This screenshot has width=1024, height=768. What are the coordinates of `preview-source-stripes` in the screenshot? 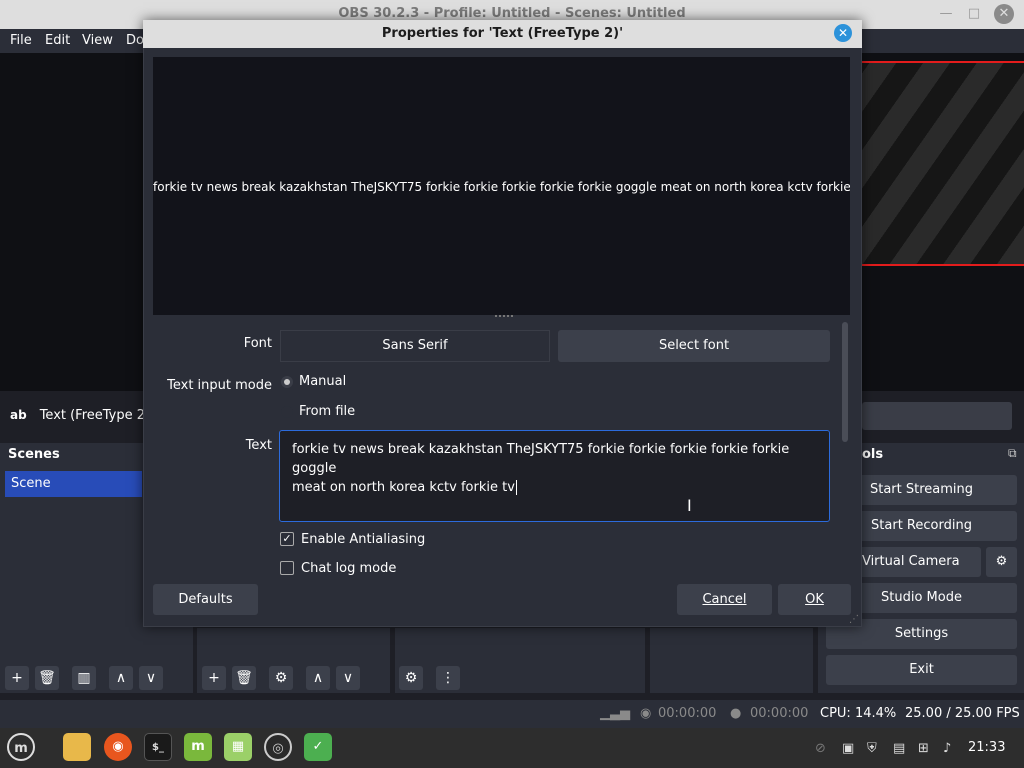 It's located at (943, 163).